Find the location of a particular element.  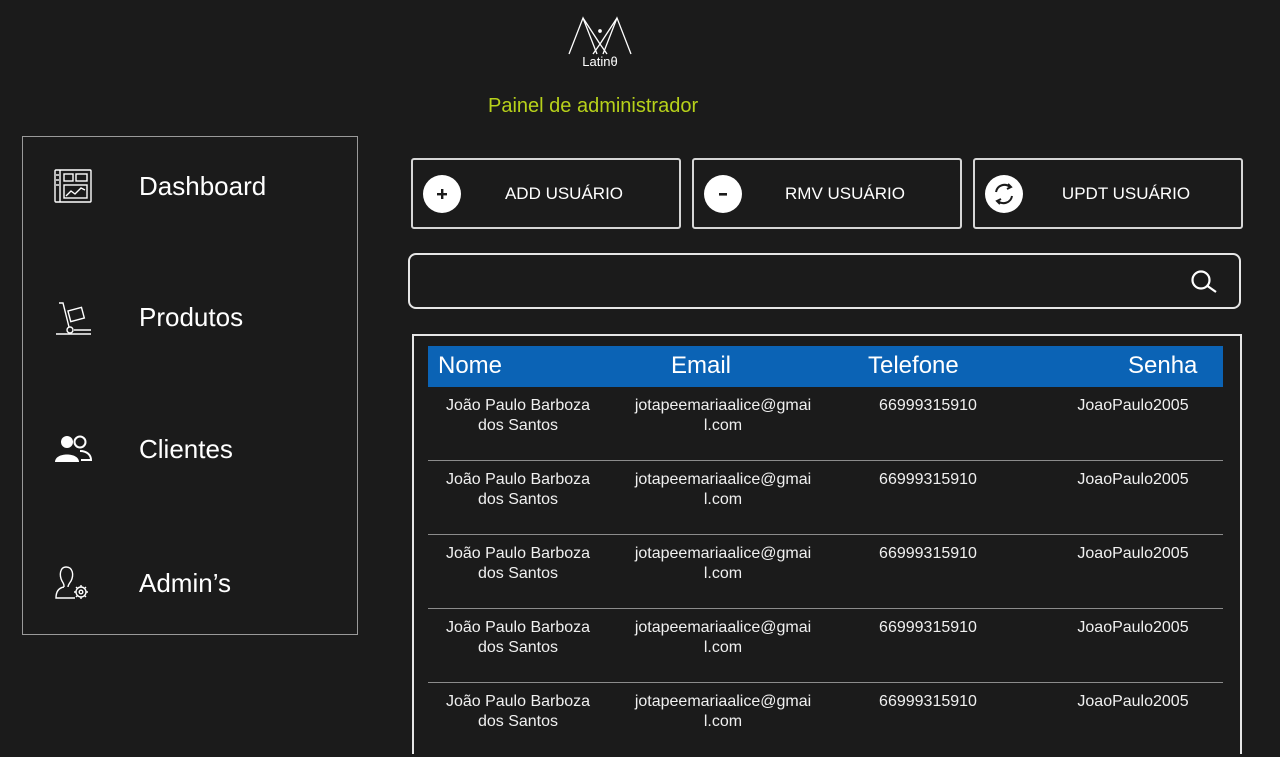

remove-user-button: RMV USUÁRIO is located at coordinates (827, 193).